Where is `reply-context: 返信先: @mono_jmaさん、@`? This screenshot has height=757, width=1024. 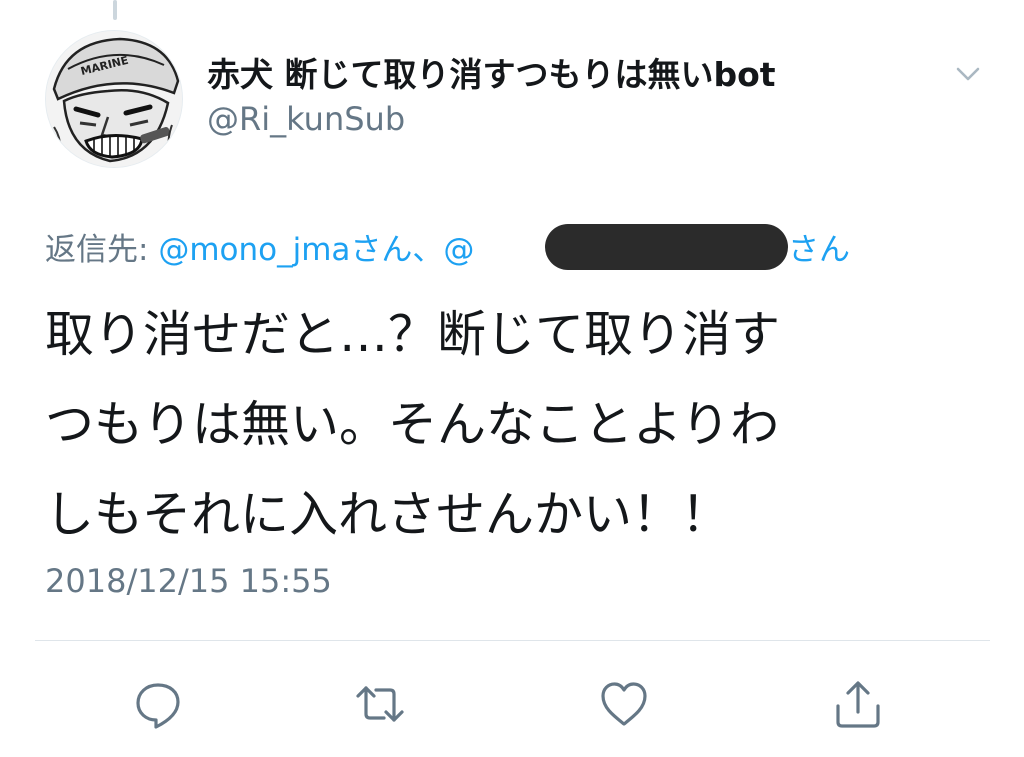 reply-context: 返信先: @mono_jmaさん、@ is located at coordinates (259, 246).